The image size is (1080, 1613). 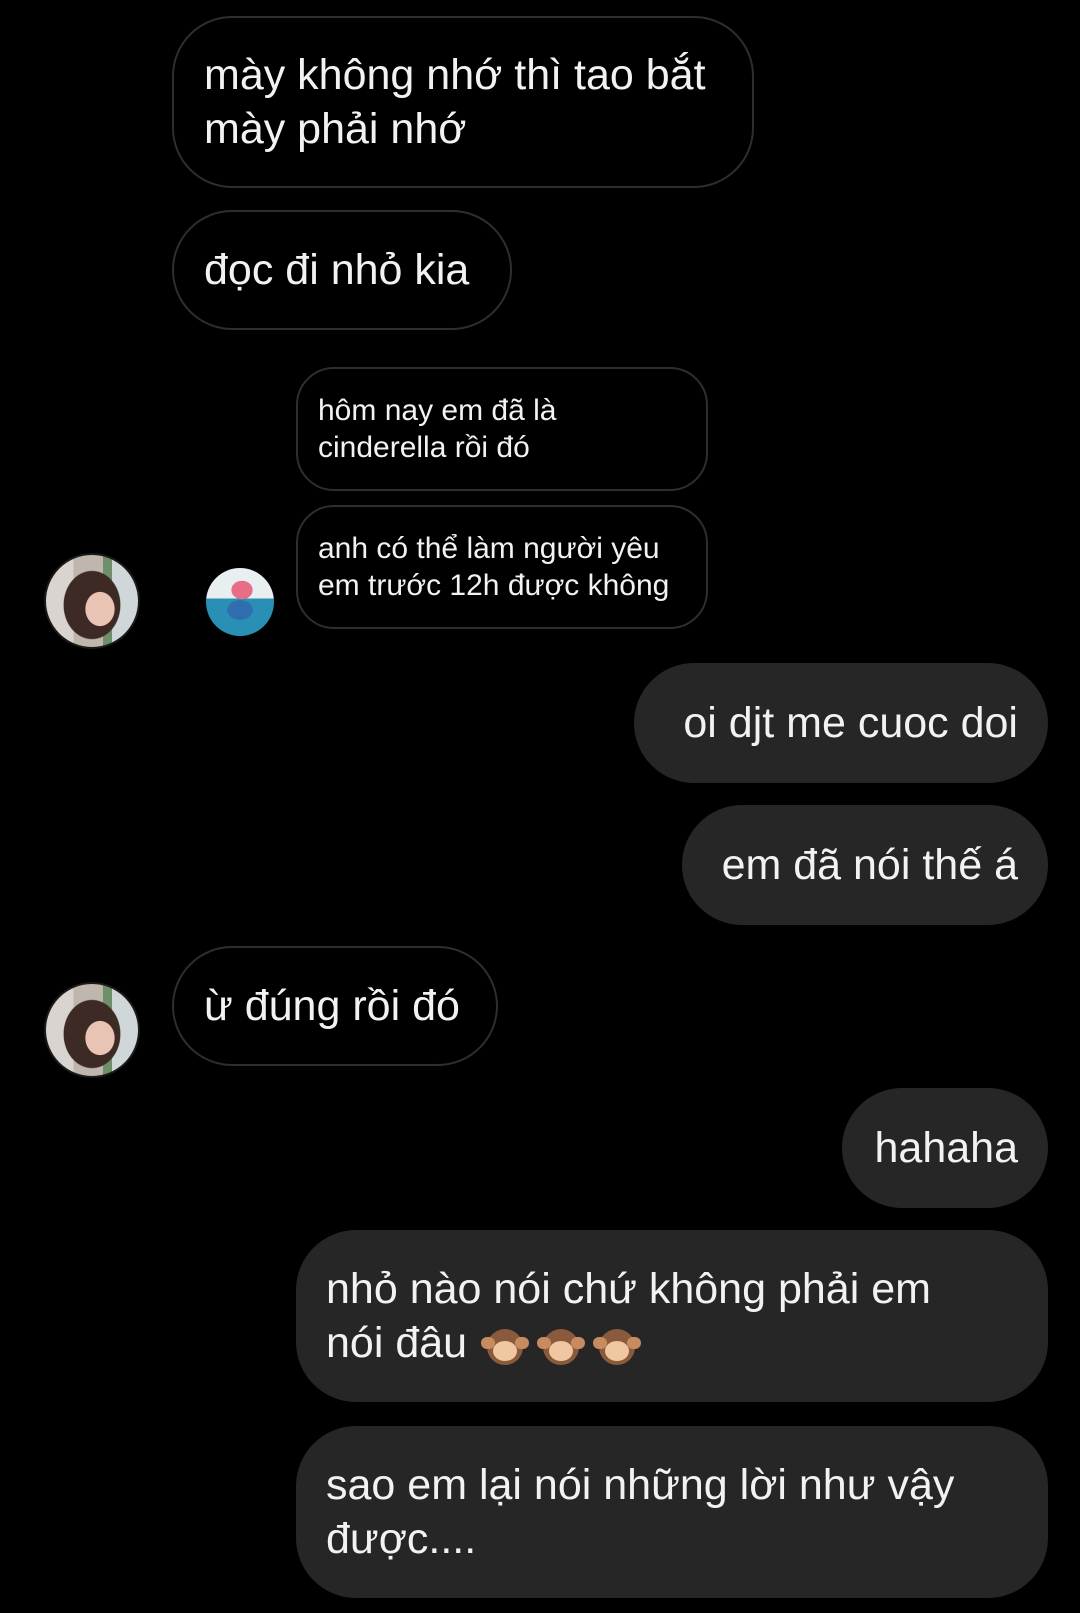 What do you see at coordinates (617, 1346) in the screenshot?
I see `speak-no-evil-monkey-icon` at bounding box center [617, 1346].